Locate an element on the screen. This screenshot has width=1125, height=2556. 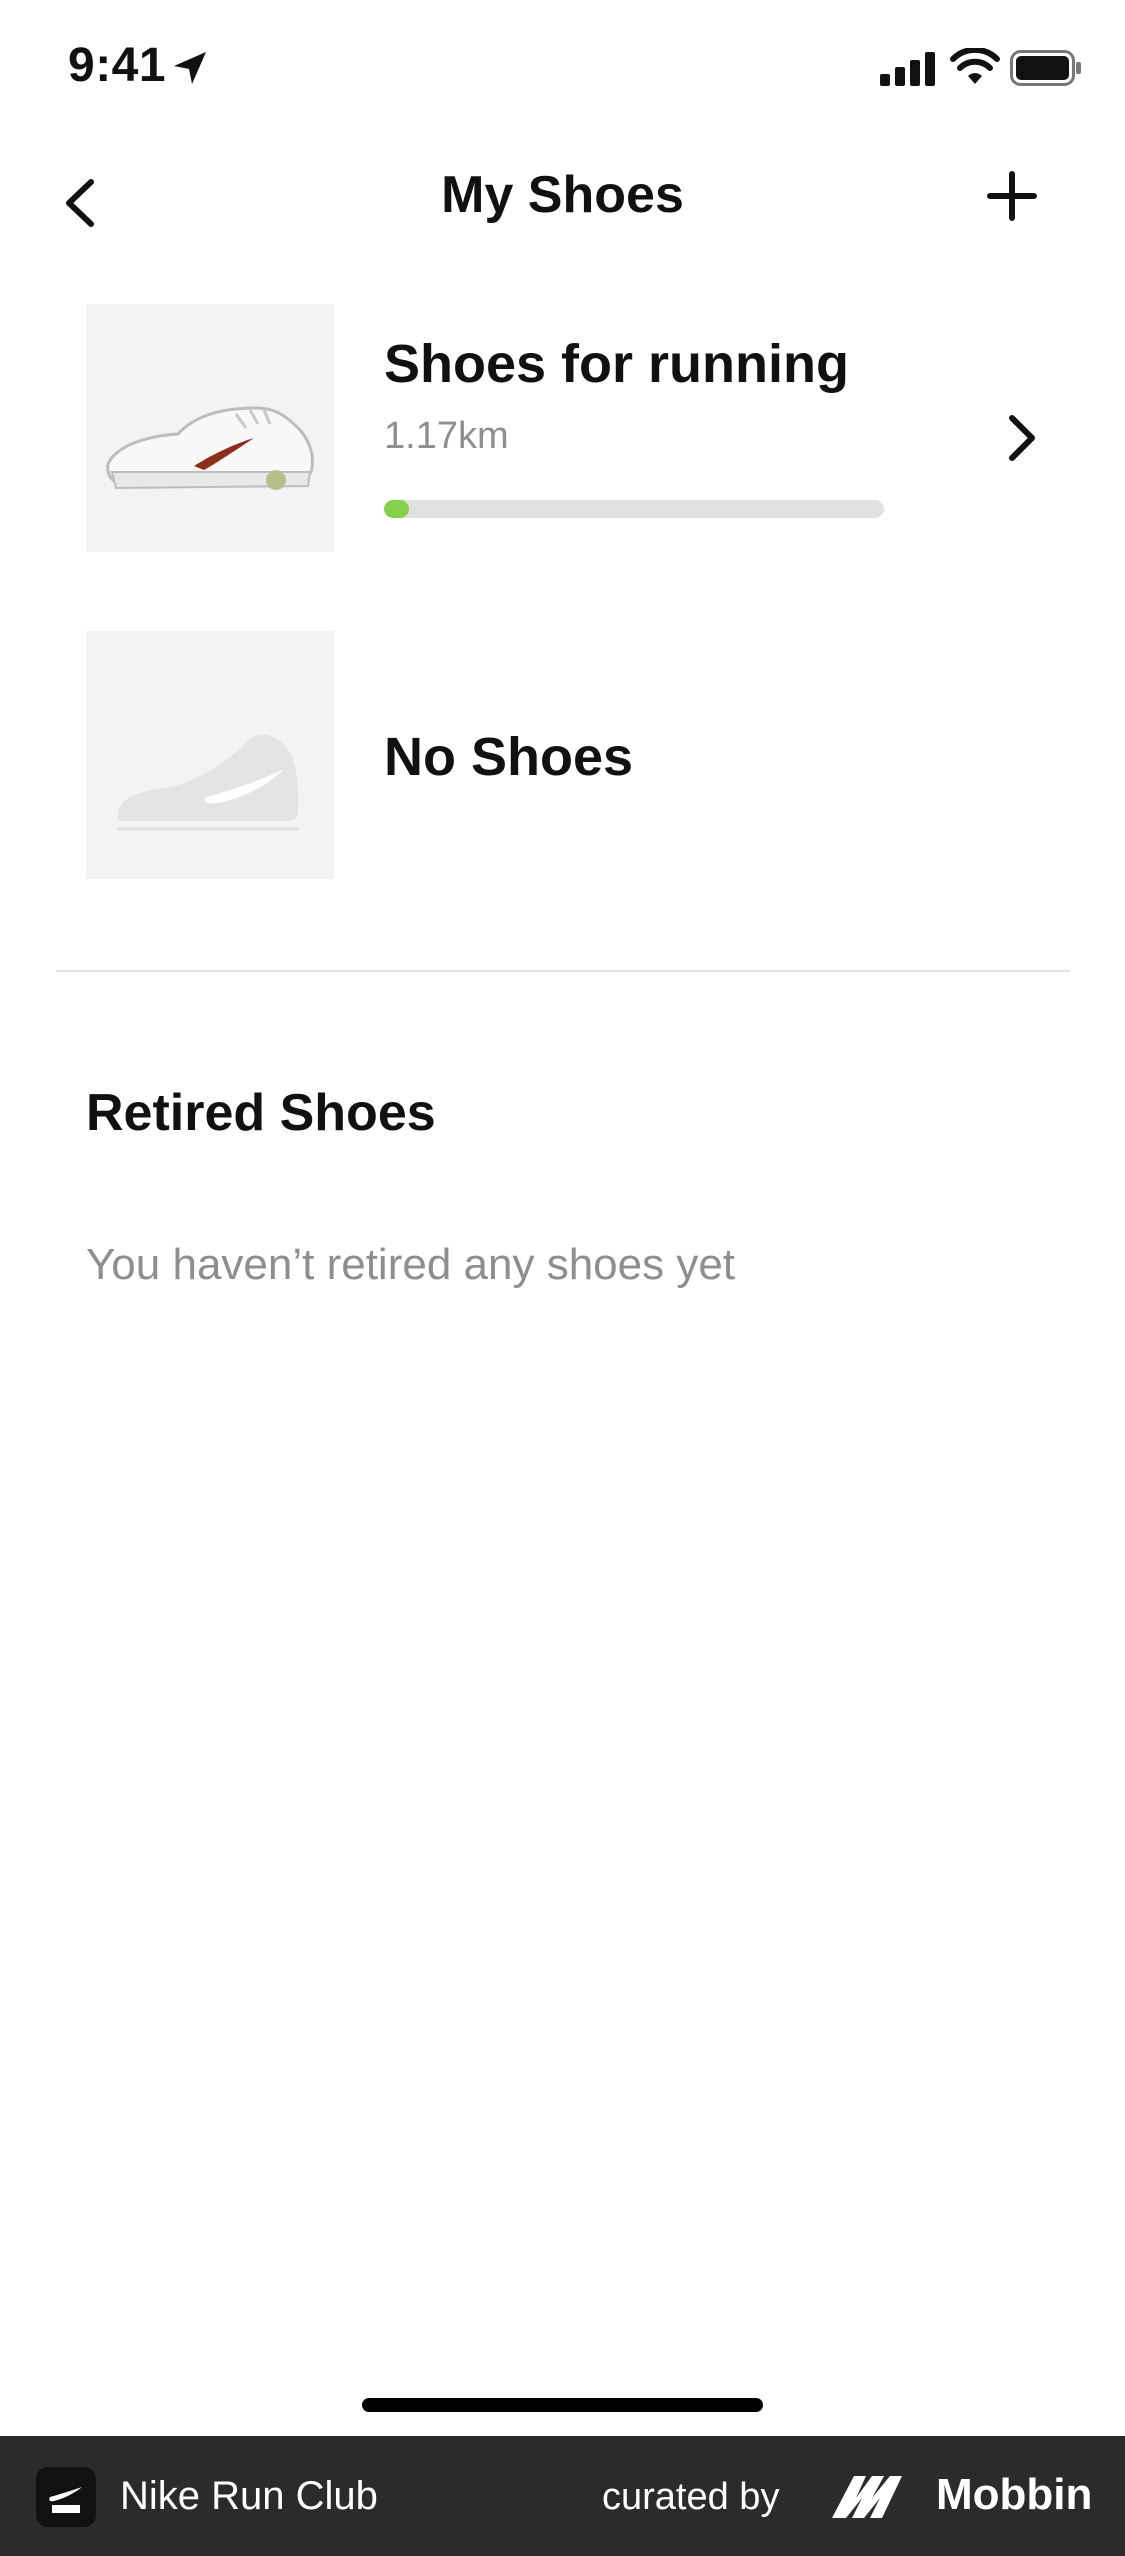
chevron-right-icon is located at coordinates (1022, 438).